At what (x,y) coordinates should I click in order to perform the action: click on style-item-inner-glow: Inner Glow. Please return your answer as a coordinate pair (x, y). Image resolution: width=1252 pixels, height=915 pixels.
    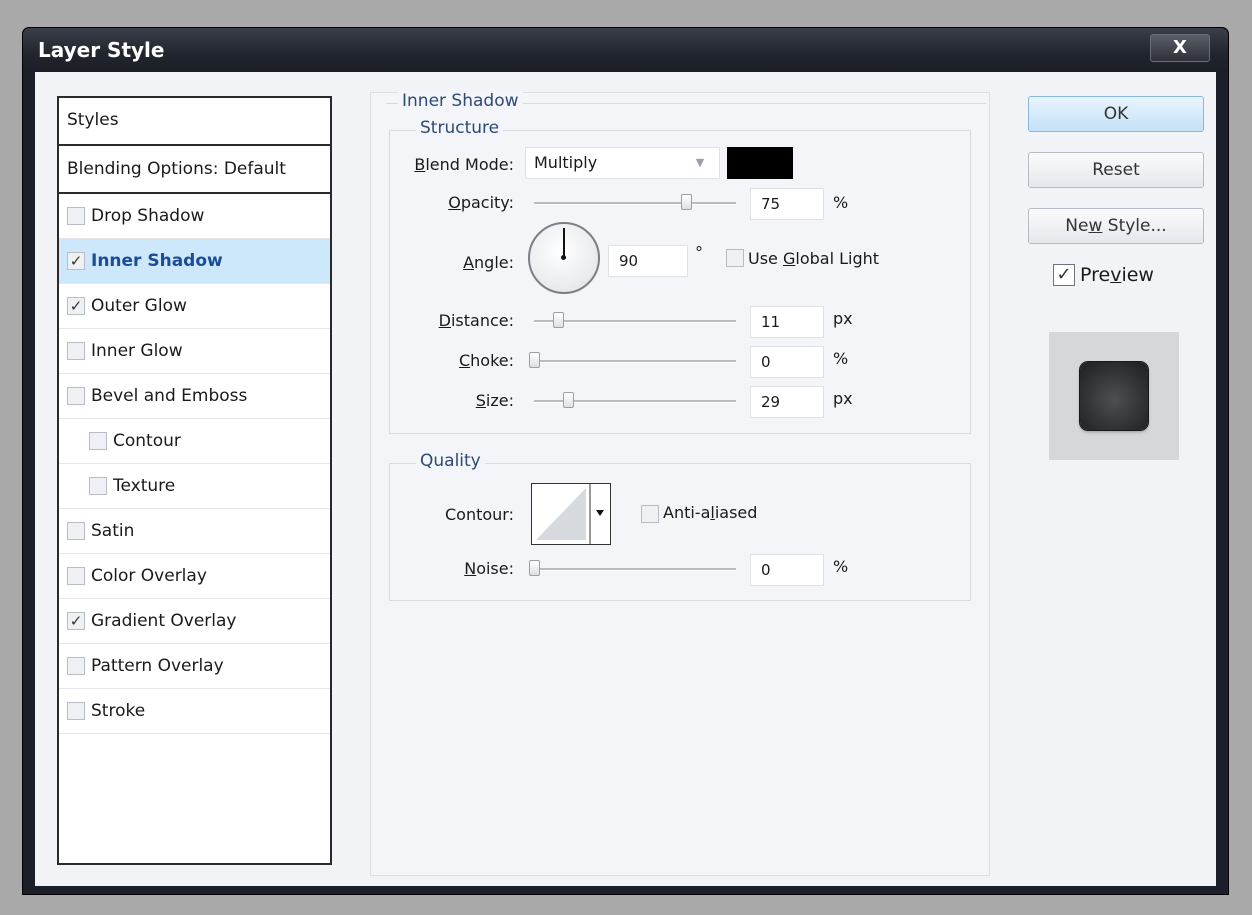
    Looking at the image, I should click on (194, 351).